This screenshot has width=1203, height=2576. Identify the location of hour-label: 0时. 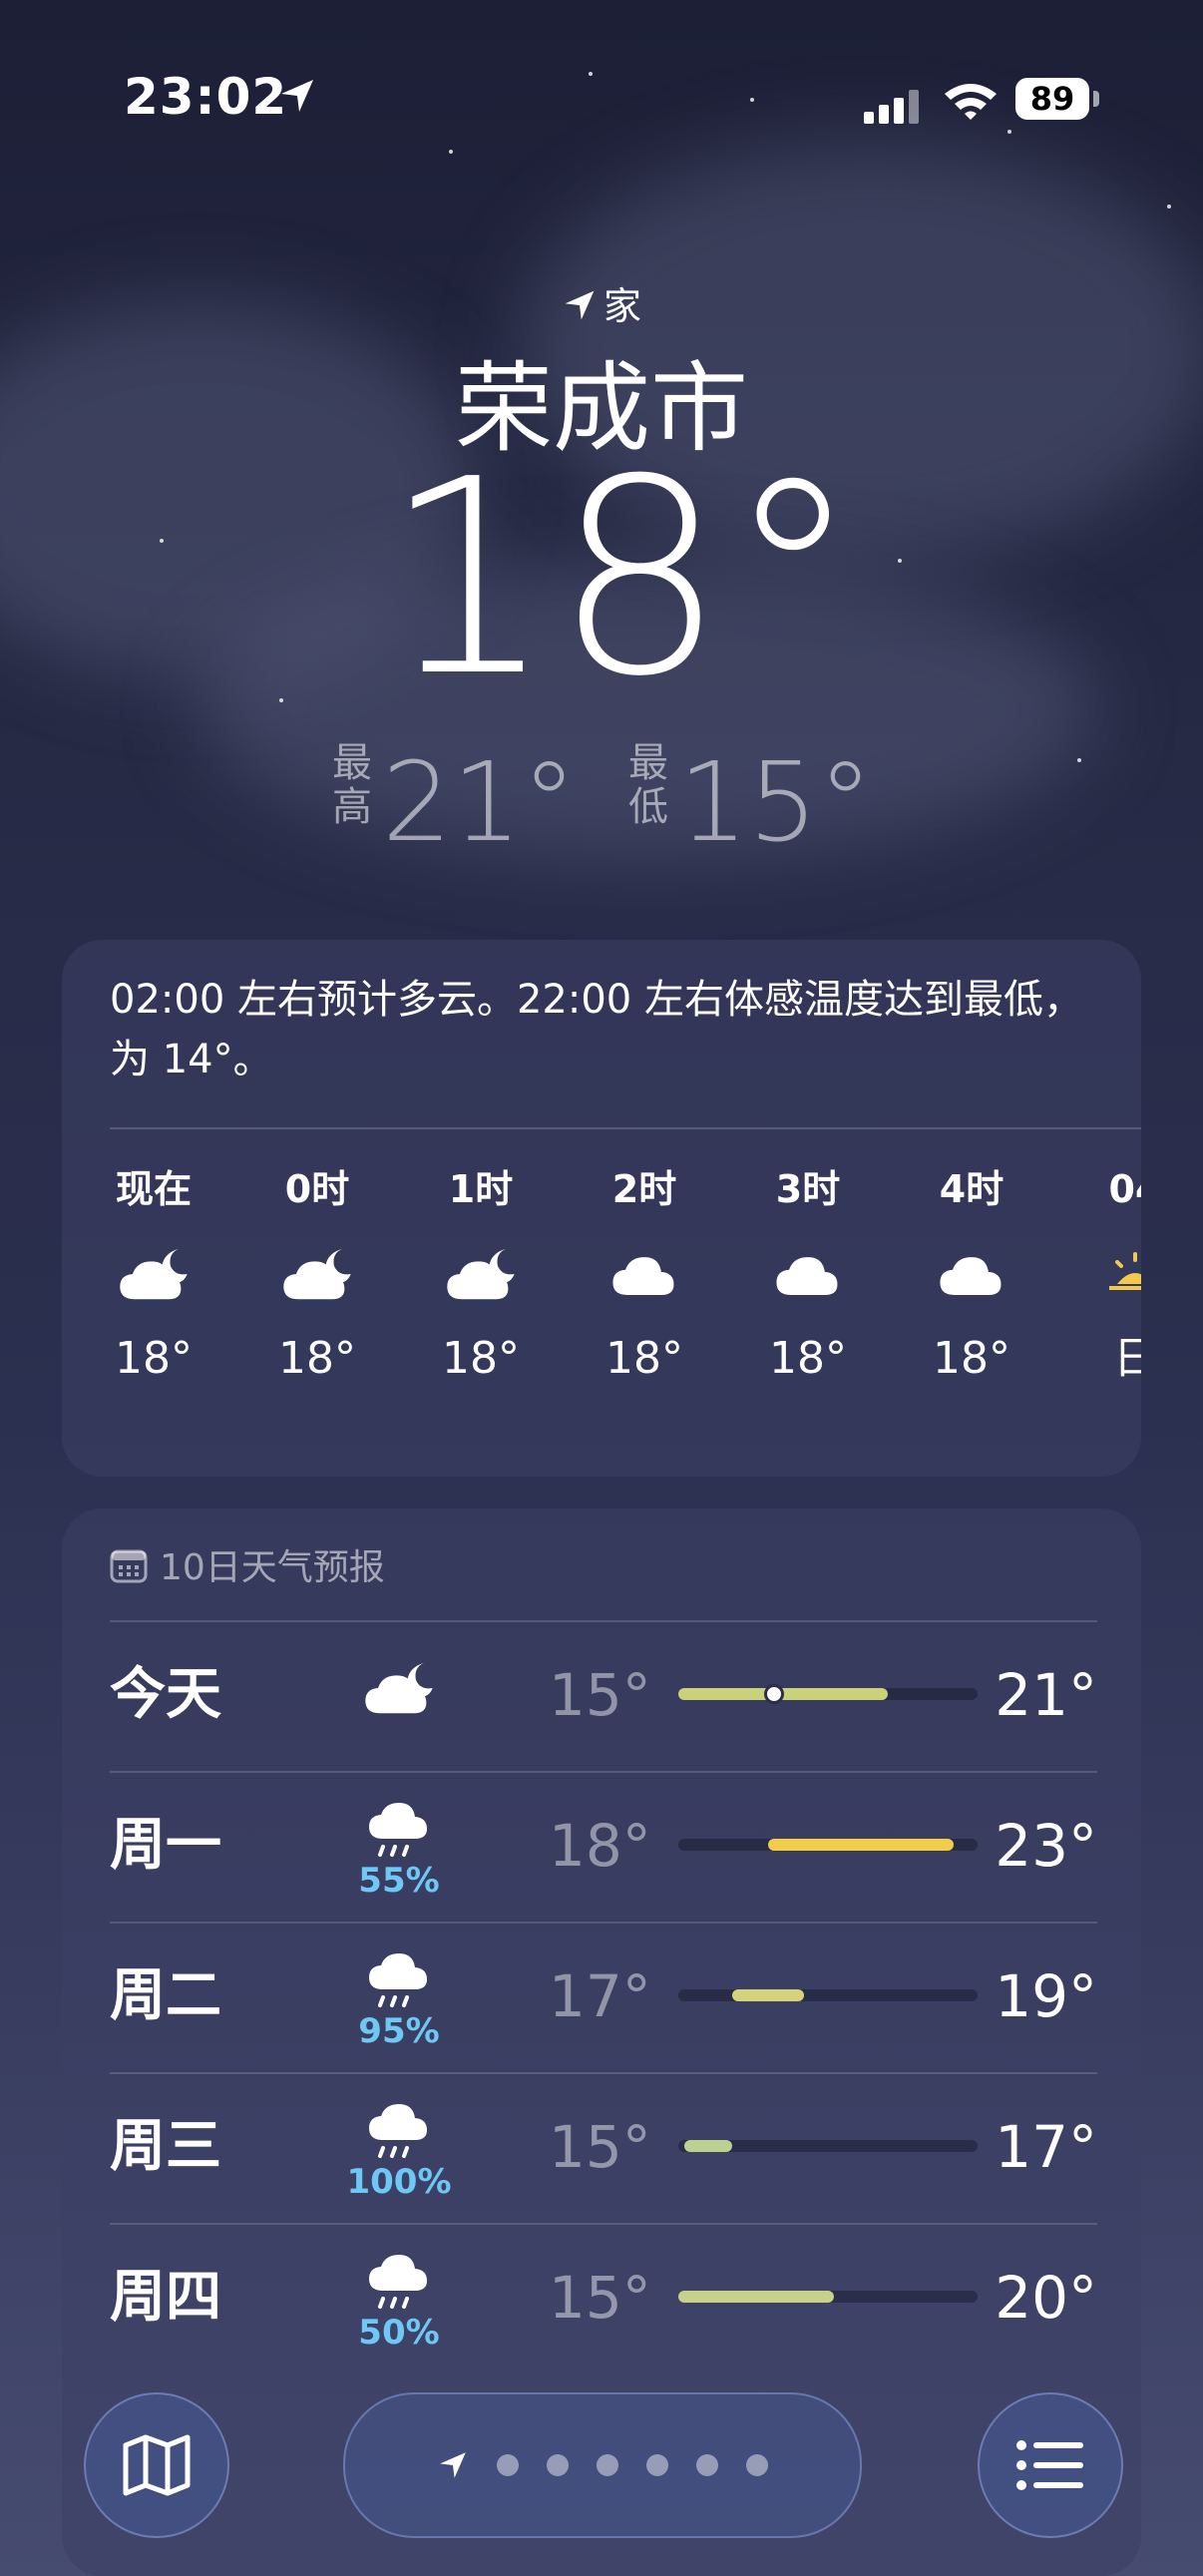
(317, 1189).